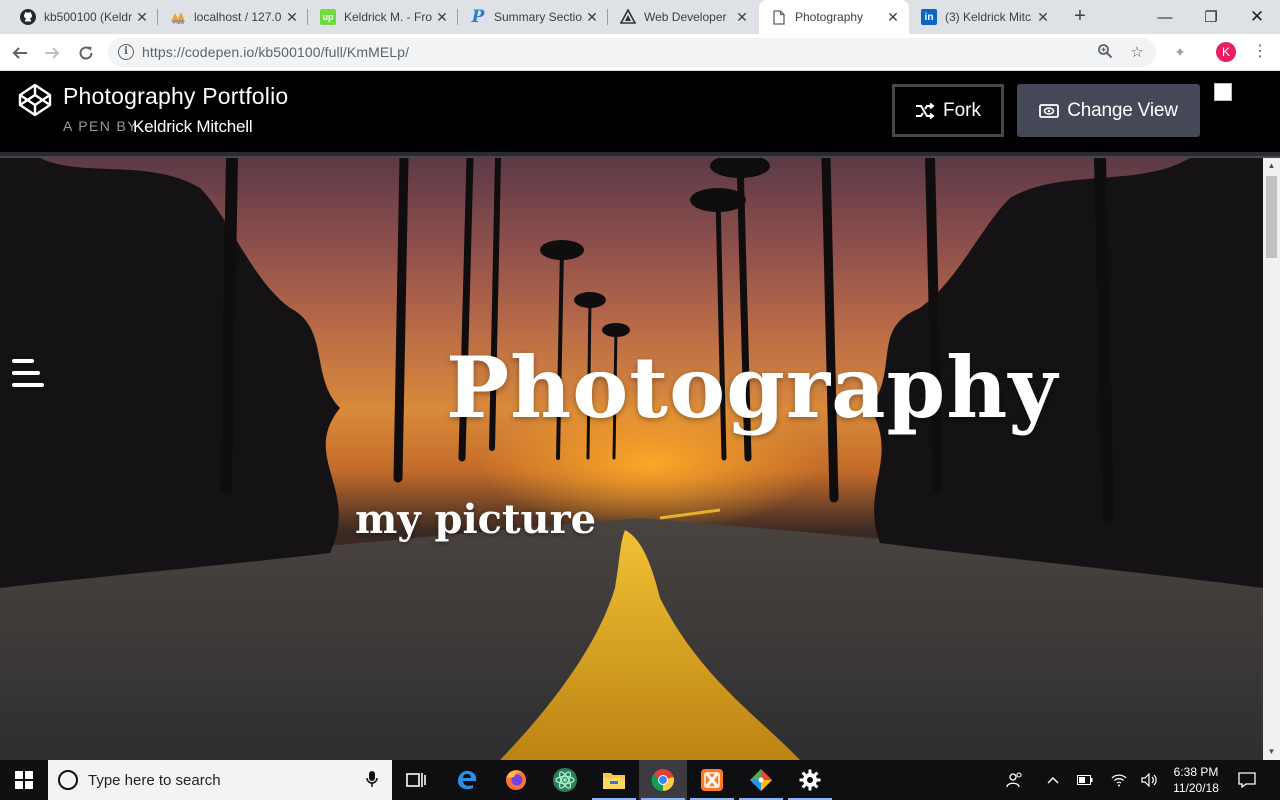 The width and height of the screenshot is (1280, 800). What do you see at coordinates (1211, 17) in the screenshot?
I see `maximize-button: ❐` at bounding box center [1211, 17].